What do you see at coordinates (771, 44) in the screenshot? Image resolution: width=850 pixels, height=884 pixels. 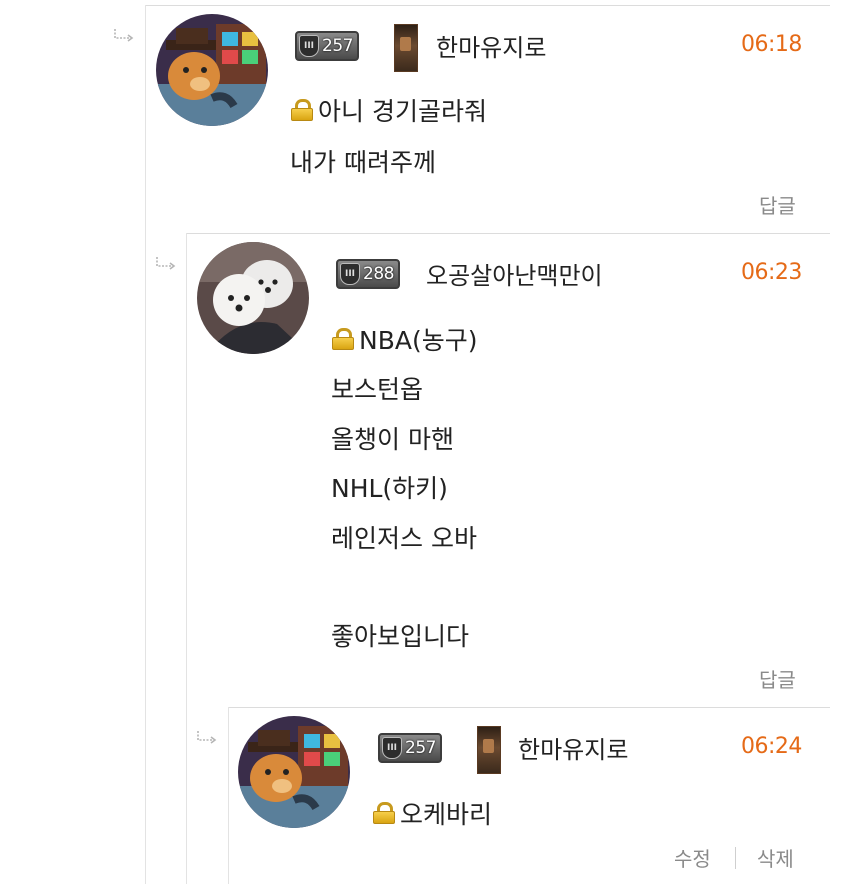 I see `timestamp: 06:18` at bounding box center [771, 44].